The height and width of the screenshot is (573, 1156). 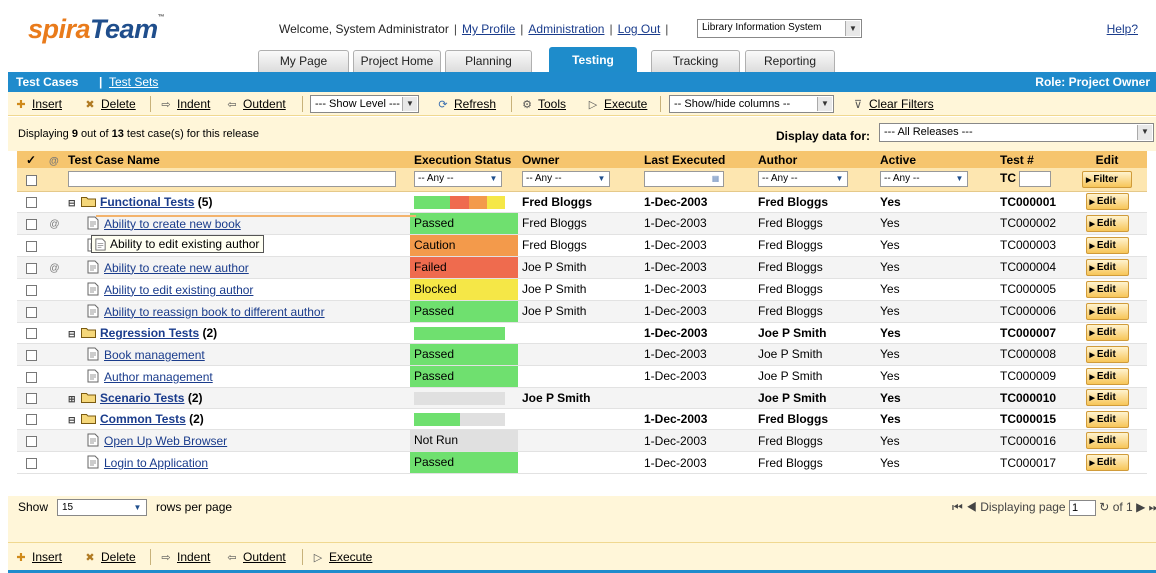 I want to click on indent-button-bottom: ⇨ Indent, so click(x=184, y=557).